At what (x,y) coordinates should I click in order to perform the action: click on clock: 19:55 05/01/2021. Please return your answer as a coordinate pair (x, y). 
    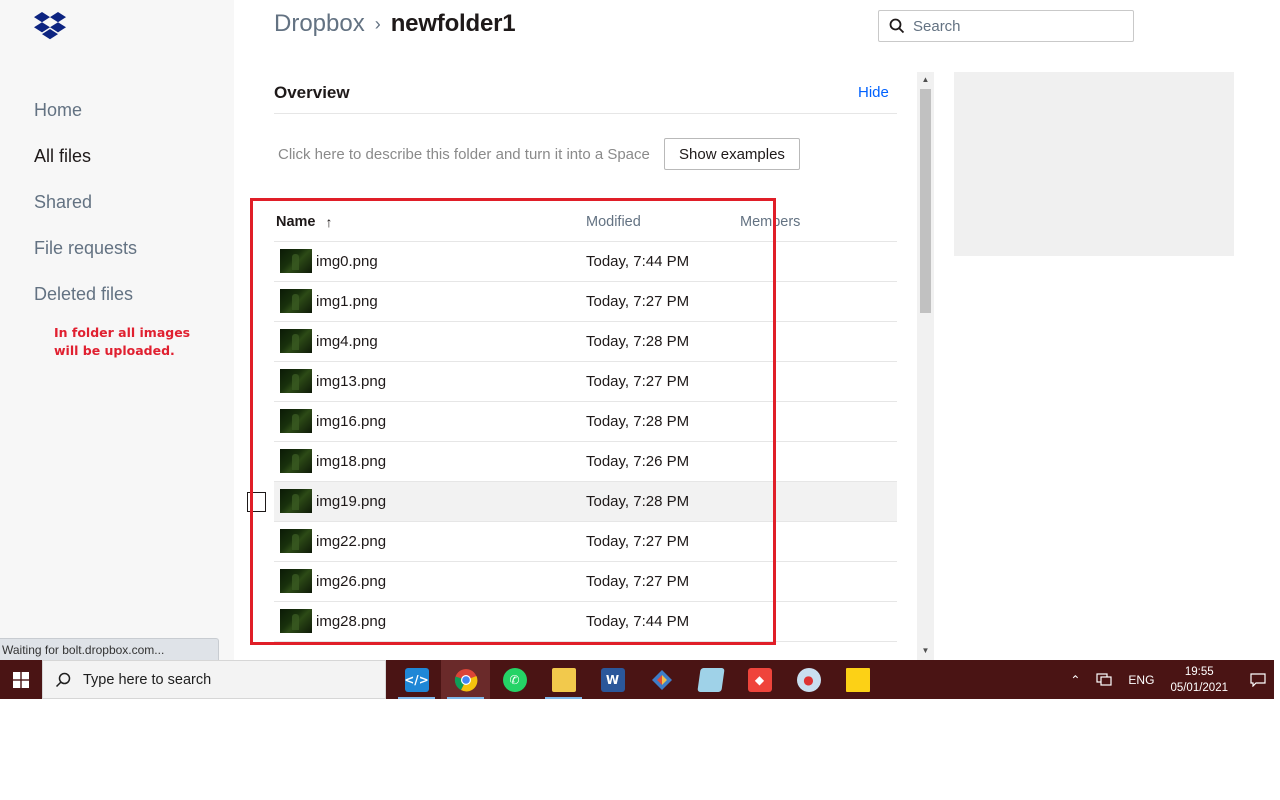
    Looking at the image, I should click on (1199, 680).